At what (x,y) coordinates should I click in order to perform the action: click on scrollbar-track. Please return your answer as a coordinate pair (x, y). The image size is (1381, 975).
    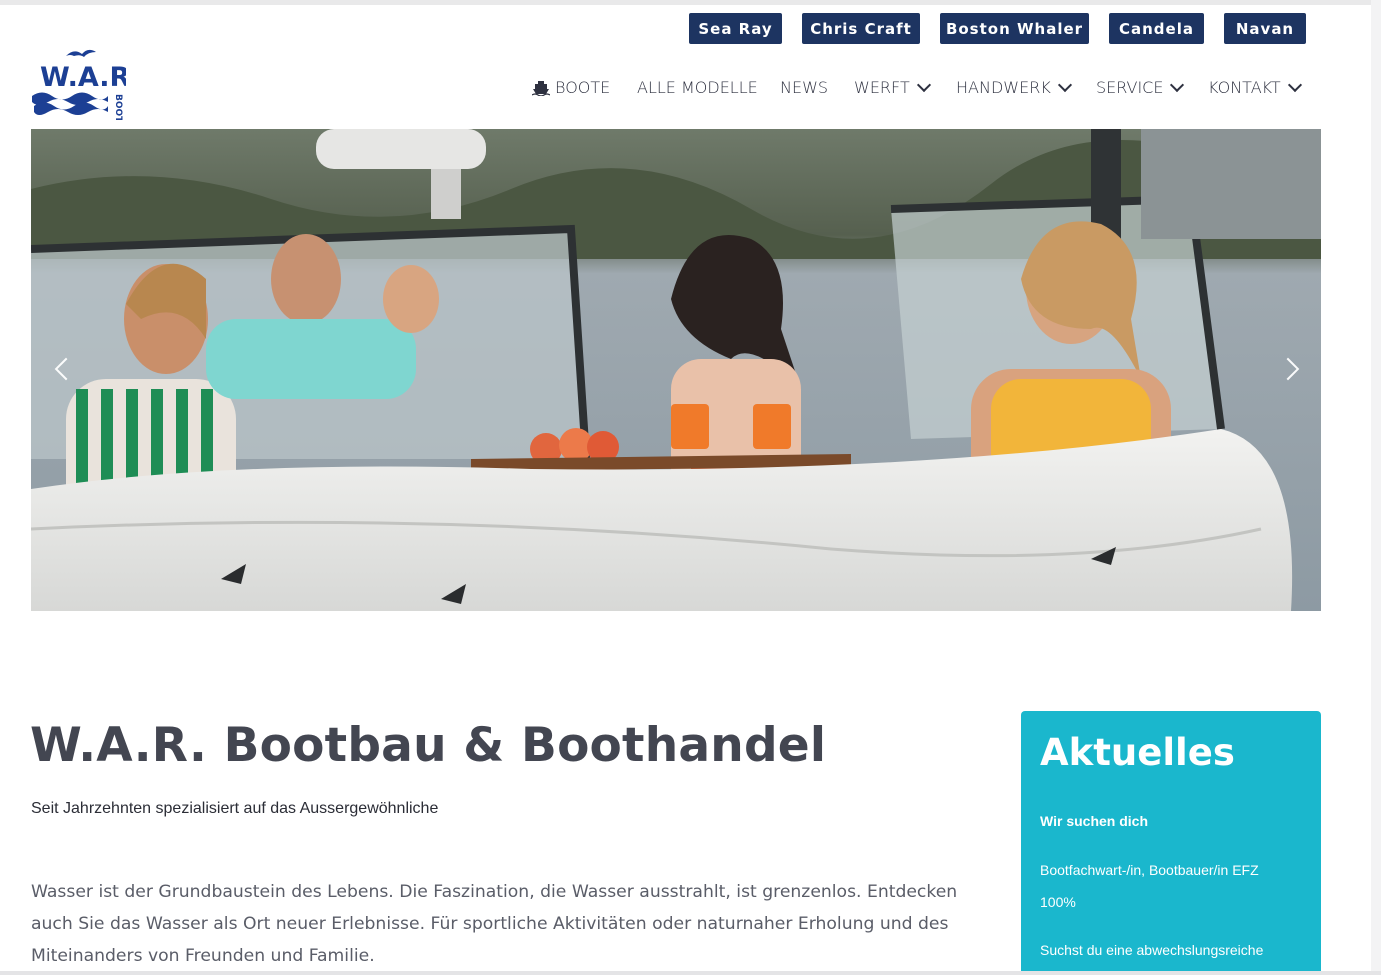
    Looking at the image, I should click on (1376, 487).